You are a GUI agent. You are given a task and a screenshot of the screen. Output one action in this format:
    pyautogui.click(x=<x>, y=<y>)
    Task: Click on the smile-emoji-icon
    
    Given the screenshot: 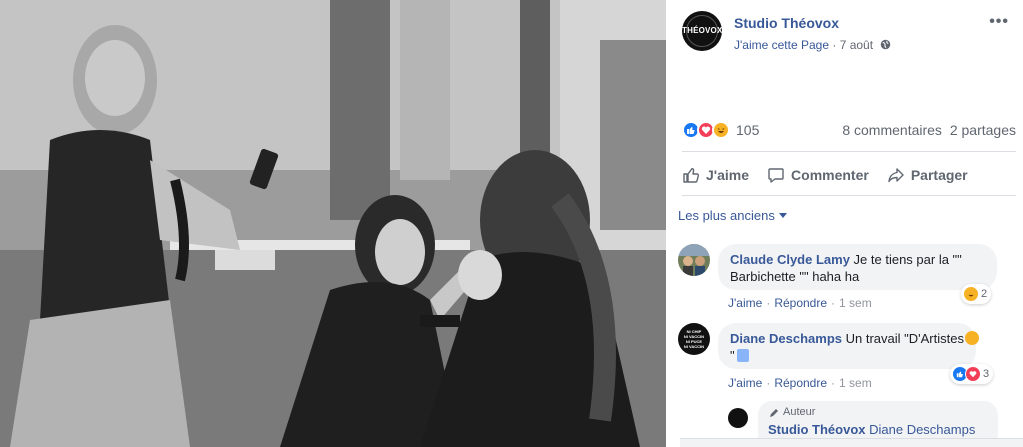 What is the action you would take?
    pyautogui.click(x=971, y=338)
    